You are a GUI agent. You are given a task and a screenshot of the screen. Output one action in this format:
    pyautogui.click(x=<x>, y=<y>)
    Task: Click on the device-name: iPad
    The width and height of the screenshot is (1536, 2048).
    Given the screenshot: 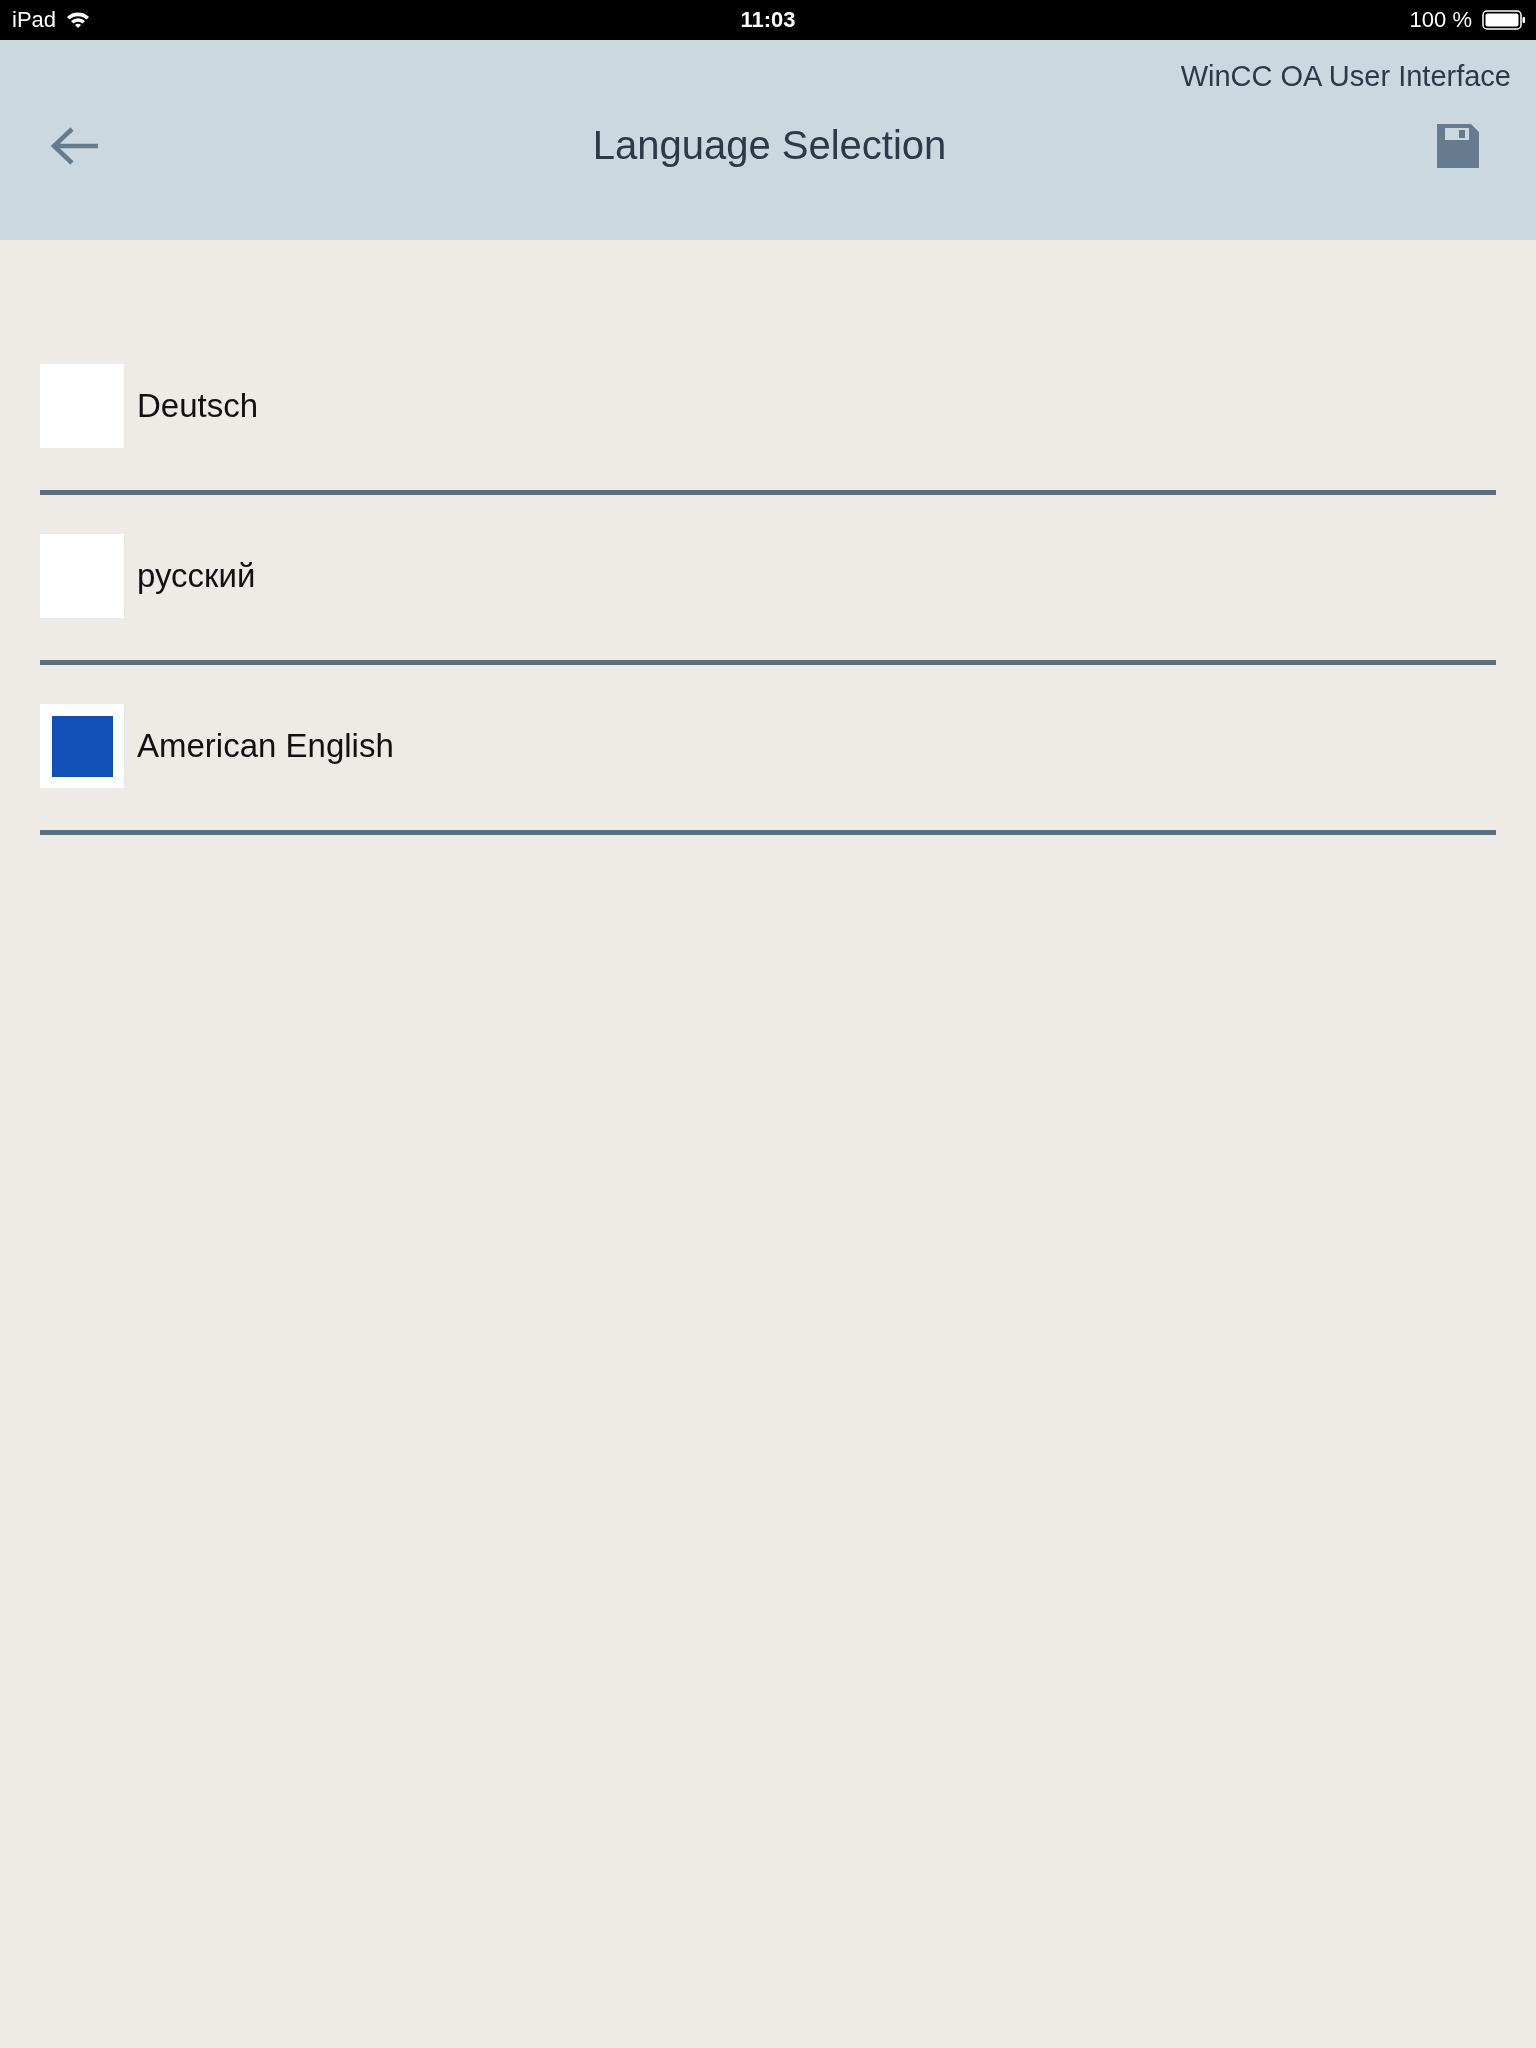 What is the action you would take?
    pyautogui.click(x=34, y=20)
    